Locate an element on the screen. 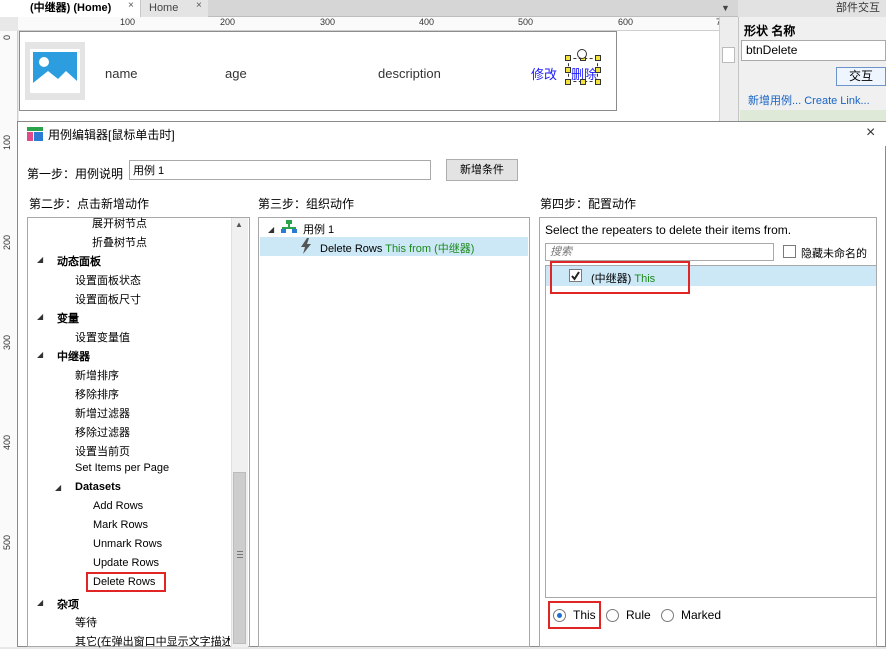 This screenshot has width=886, height=649. radio-rule-label: Rule is located at coordinates (638, 615).